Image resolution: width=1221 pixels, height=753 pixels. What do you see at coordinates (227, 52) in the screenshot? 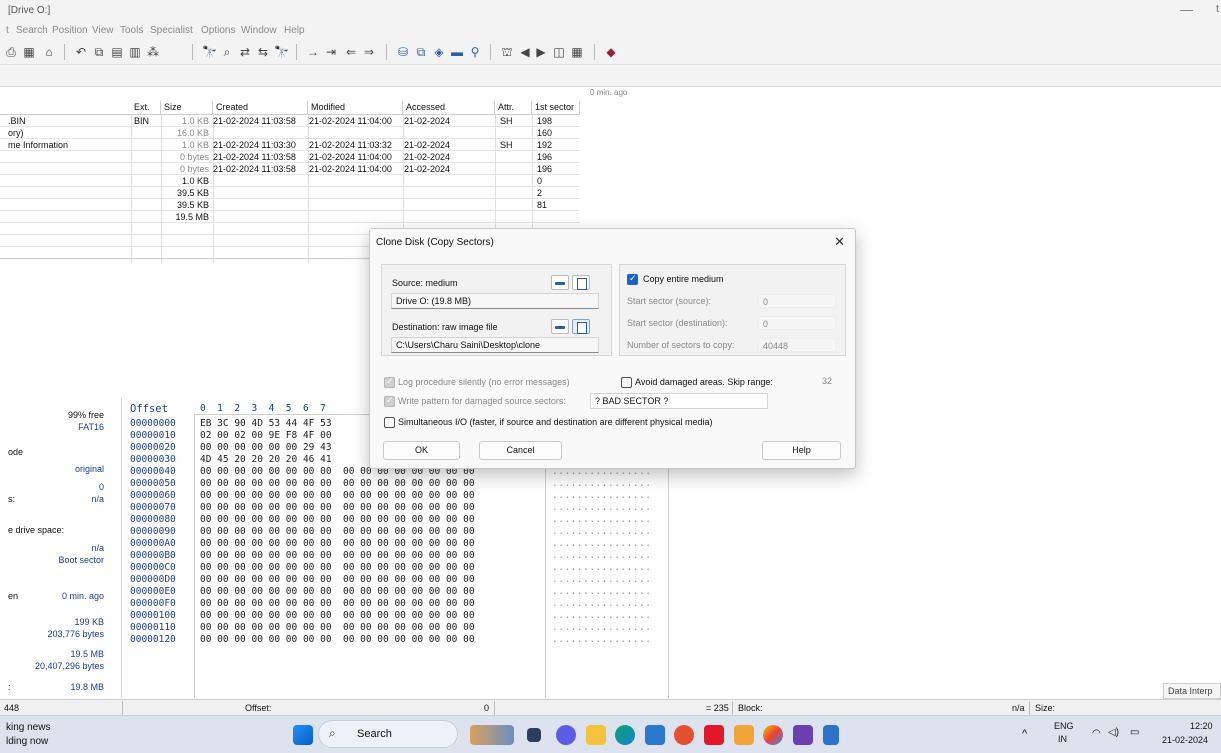
I see `find-hex-icon: ⌕` at bounding box center [227, 52].